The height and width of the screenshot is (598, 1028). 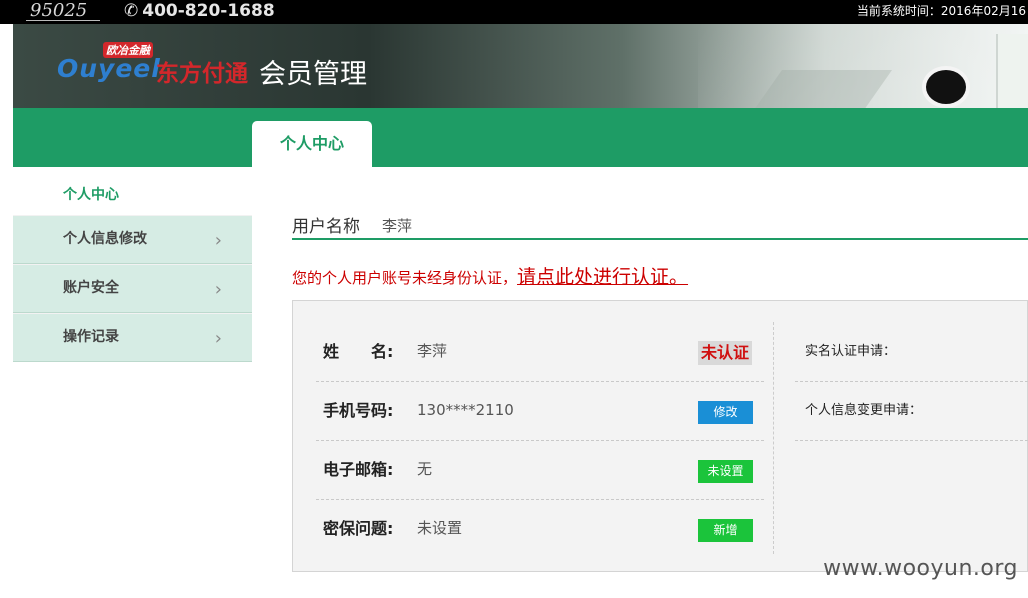 I want to click on top-bar: 95025 ✆ 400-820-1688 当前系统时间：2016年02月16, so click(x=514, y=12).